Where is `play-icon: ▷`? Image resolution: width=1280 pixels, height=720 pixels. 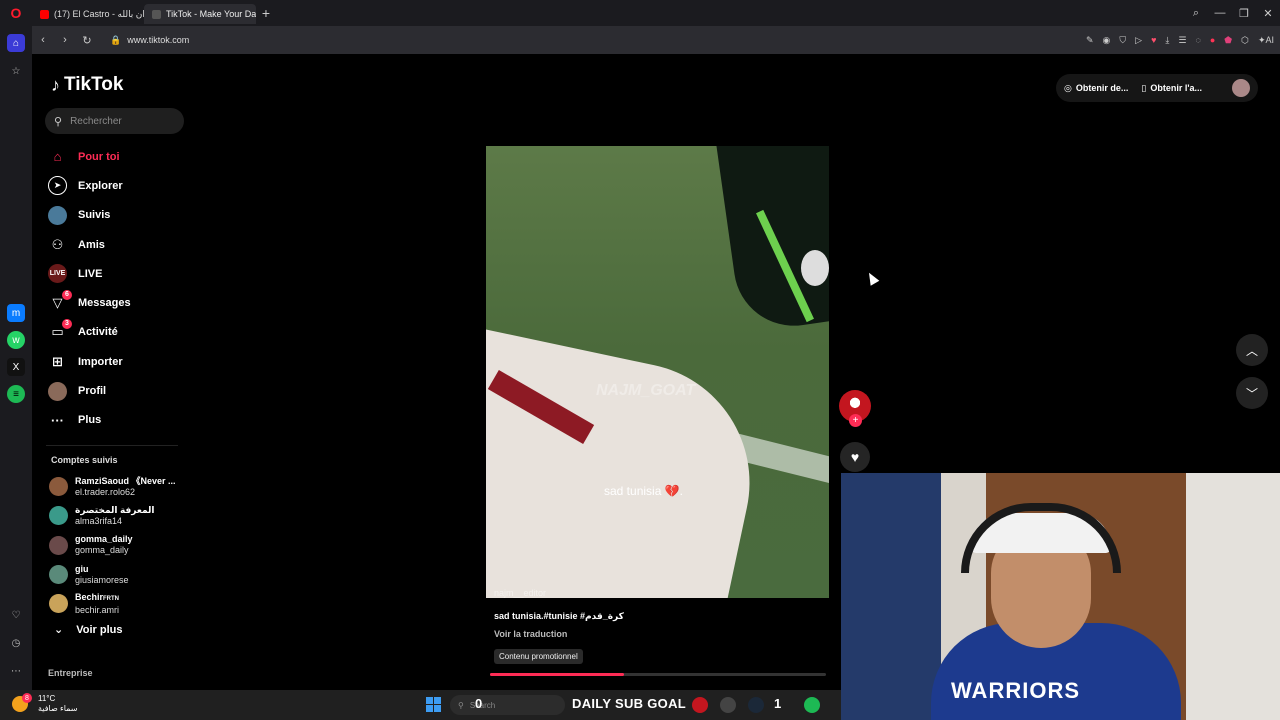
play-icon: ▷ is located at coordinates (1138, 40).